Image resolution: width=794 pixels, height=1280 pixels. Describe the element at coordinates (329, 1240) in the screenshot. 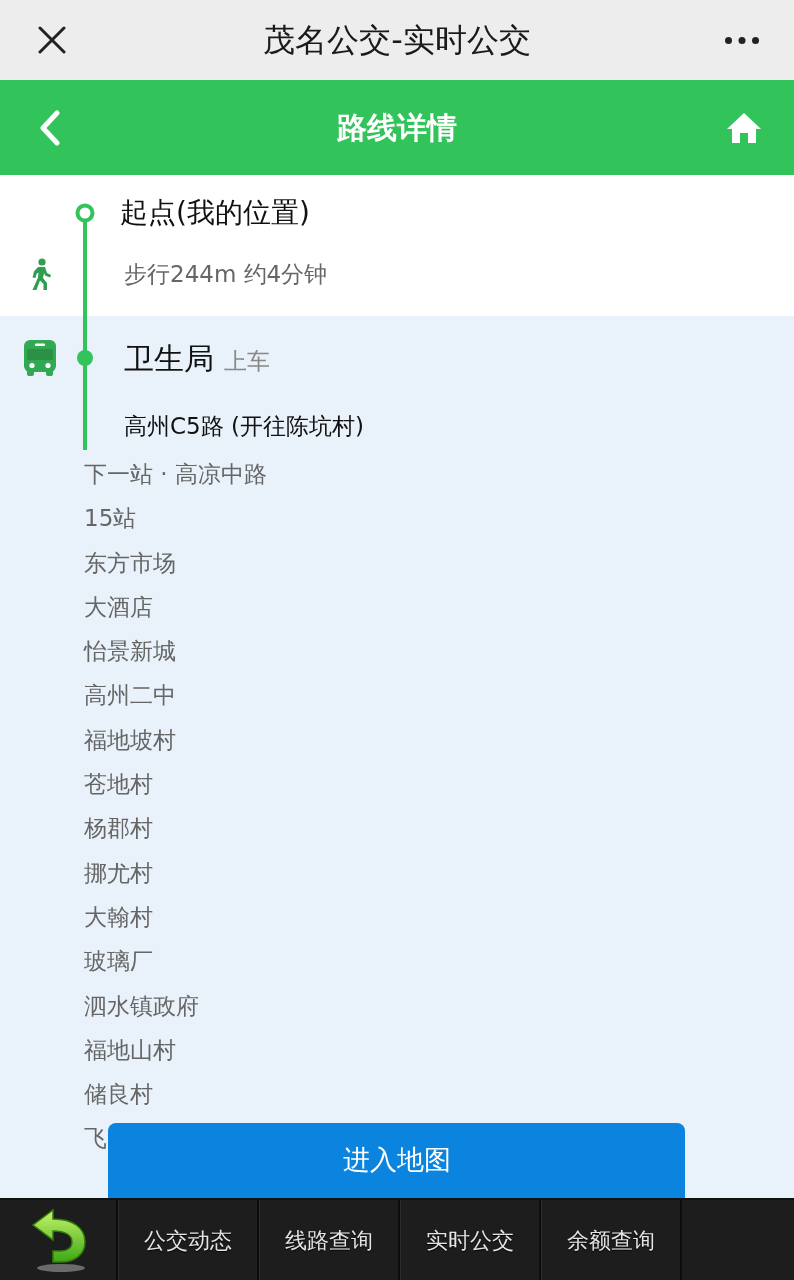

I see `bottom-tab: 线路查询` at that location.